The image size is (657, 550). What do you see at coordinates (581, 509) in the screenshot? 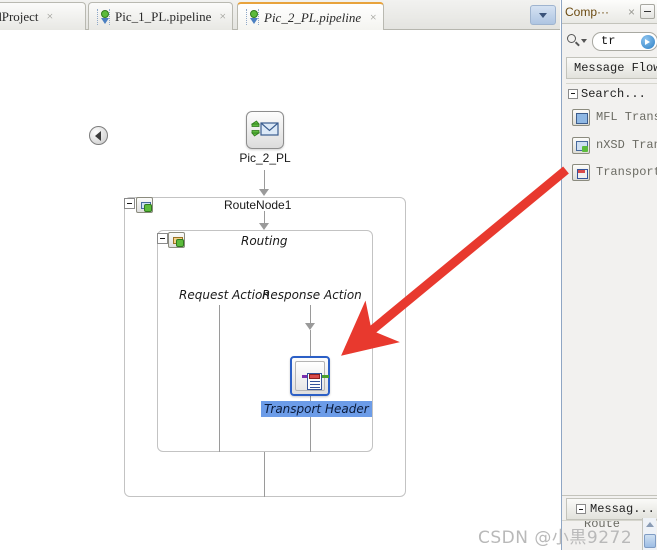
I see `section-collapse-toggle` at bounding box center [581, 509].